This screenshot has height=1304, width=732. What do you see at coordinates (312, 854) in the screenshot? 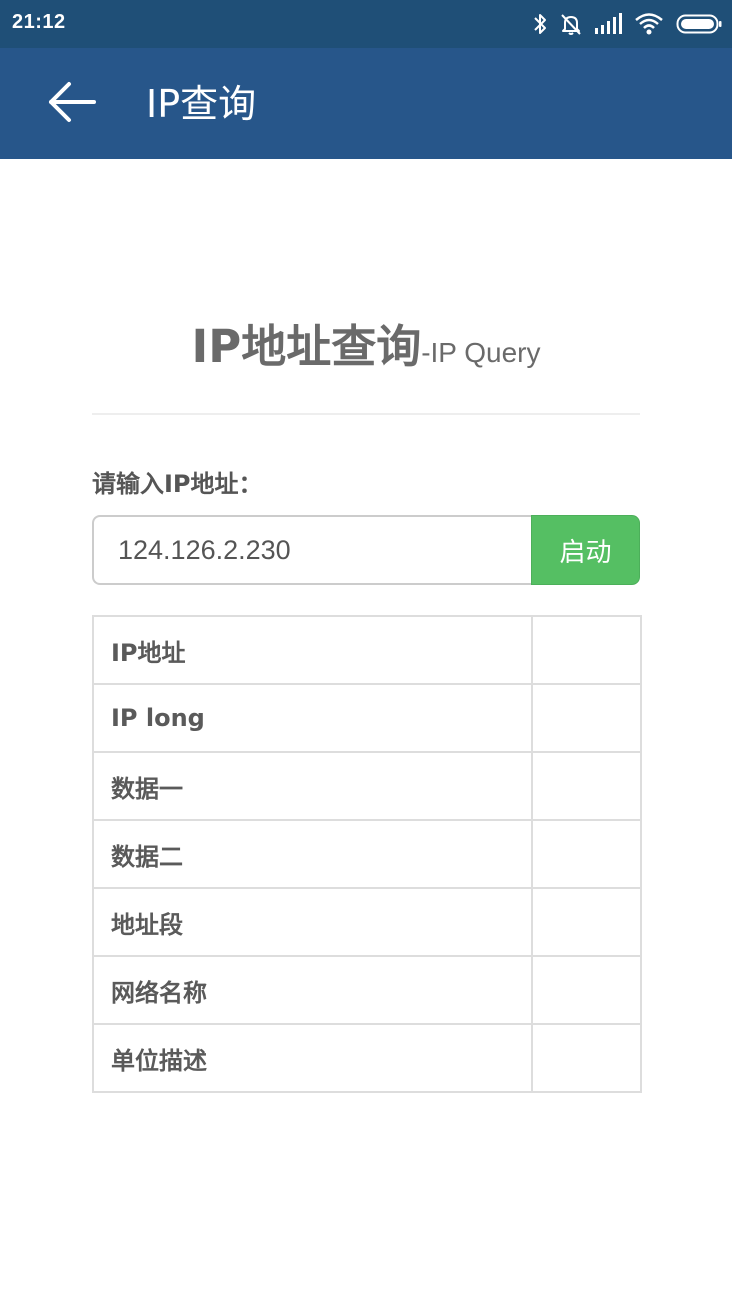
I see `row-label-data-two: 数据二` at bounding box center [312, 854].